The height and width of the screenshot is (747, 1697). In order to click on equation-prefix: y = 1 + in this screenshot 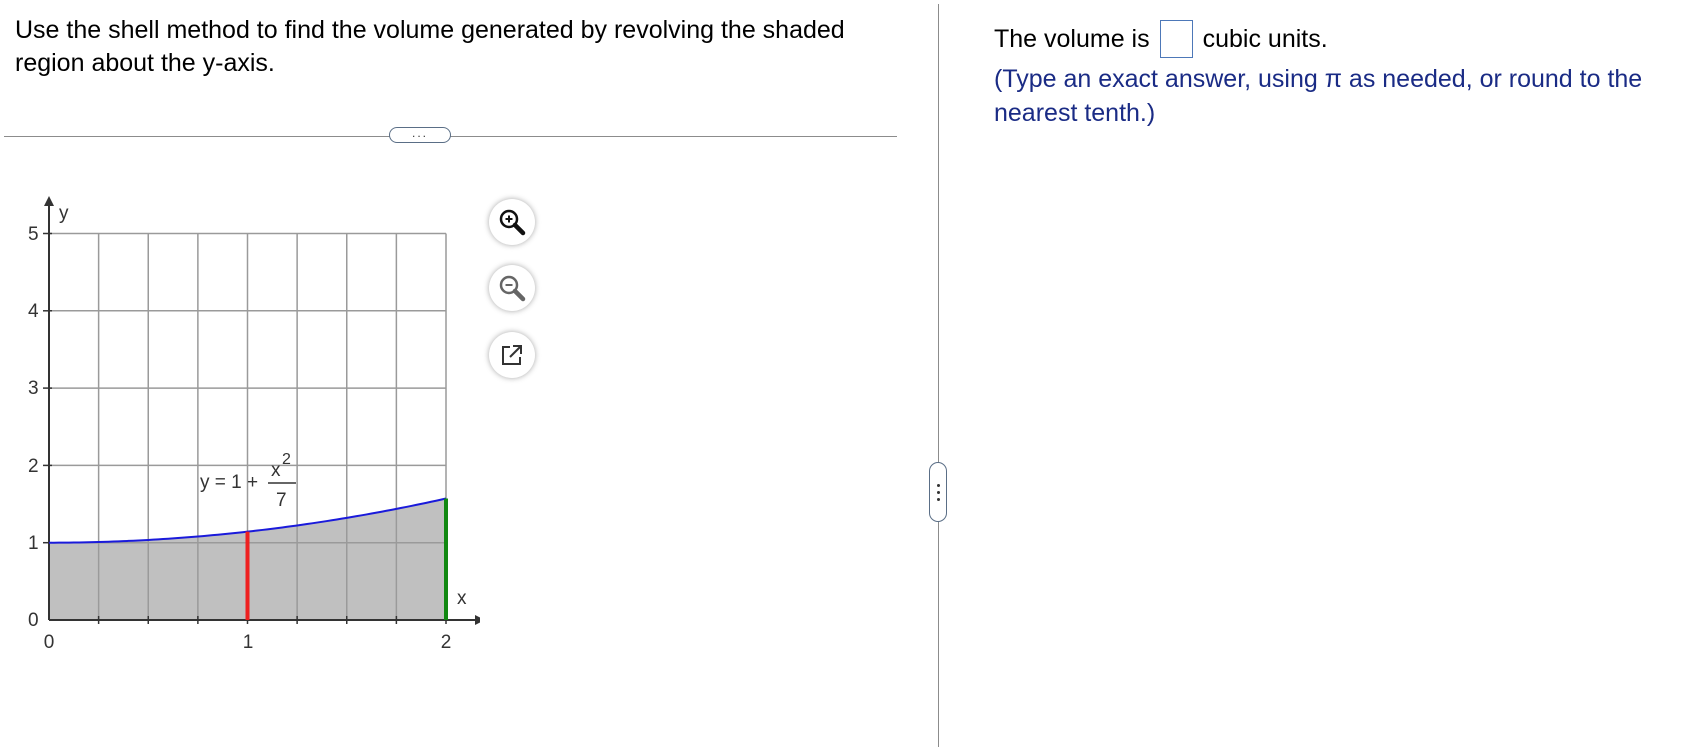, I will do `click(229, 482)`.